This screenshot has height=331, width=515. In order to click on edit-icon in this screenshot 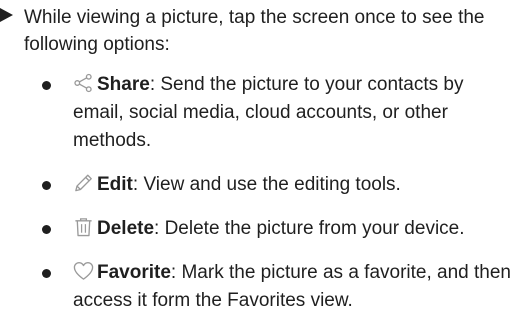, I will do `click(83, 183)`.